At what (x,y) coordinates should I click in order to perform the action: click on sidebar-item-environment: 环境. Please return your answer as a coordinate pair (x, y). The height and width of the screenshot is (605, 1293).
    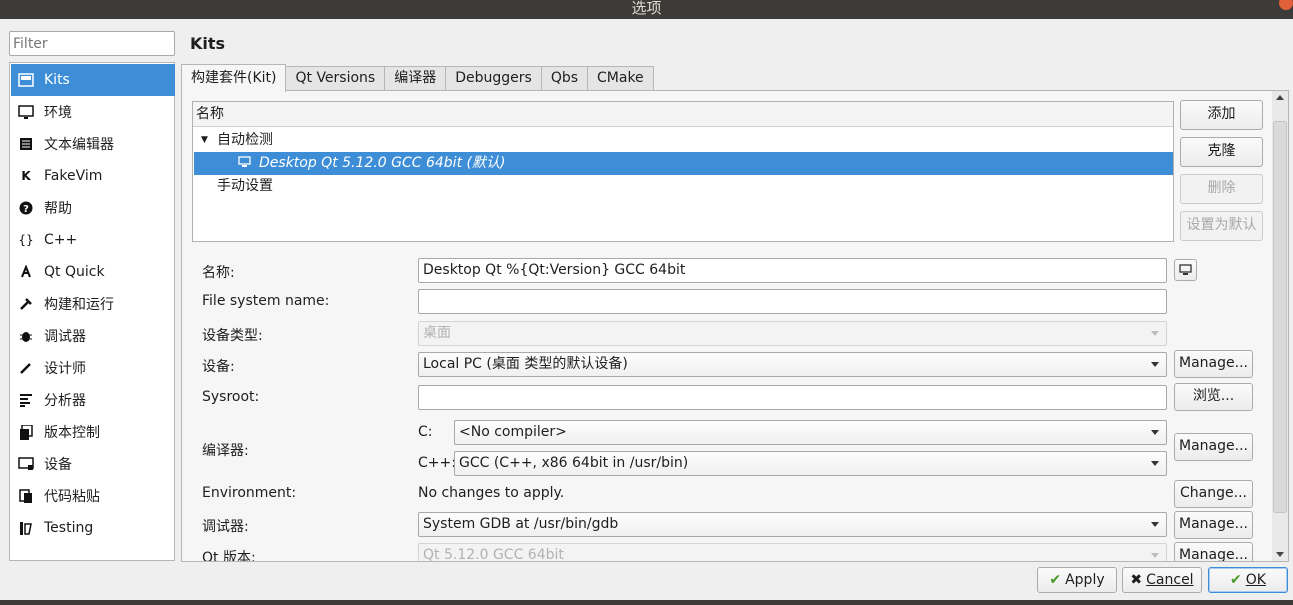
    Looking at the image, I should click on (93, 112).